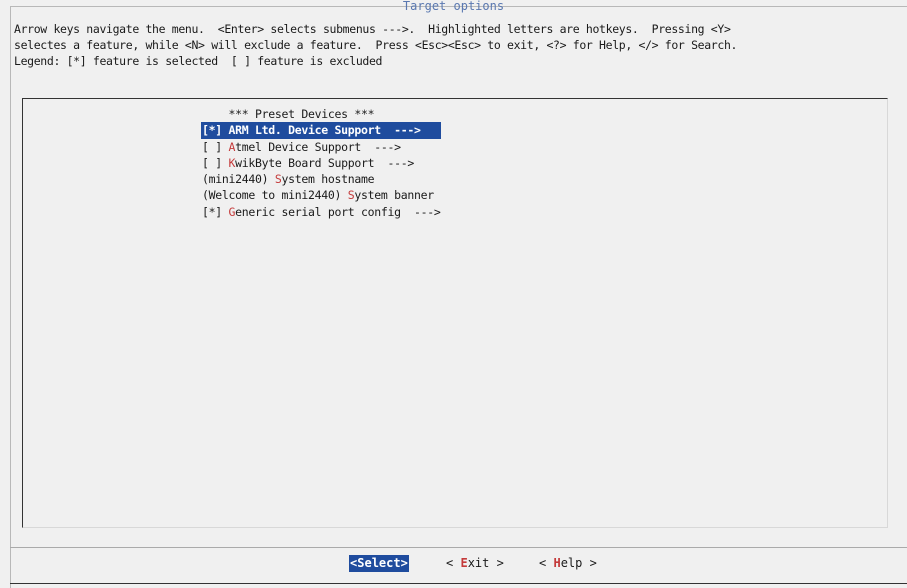  I want to click on menu-item-label: ystem banner, so click(394, 195).